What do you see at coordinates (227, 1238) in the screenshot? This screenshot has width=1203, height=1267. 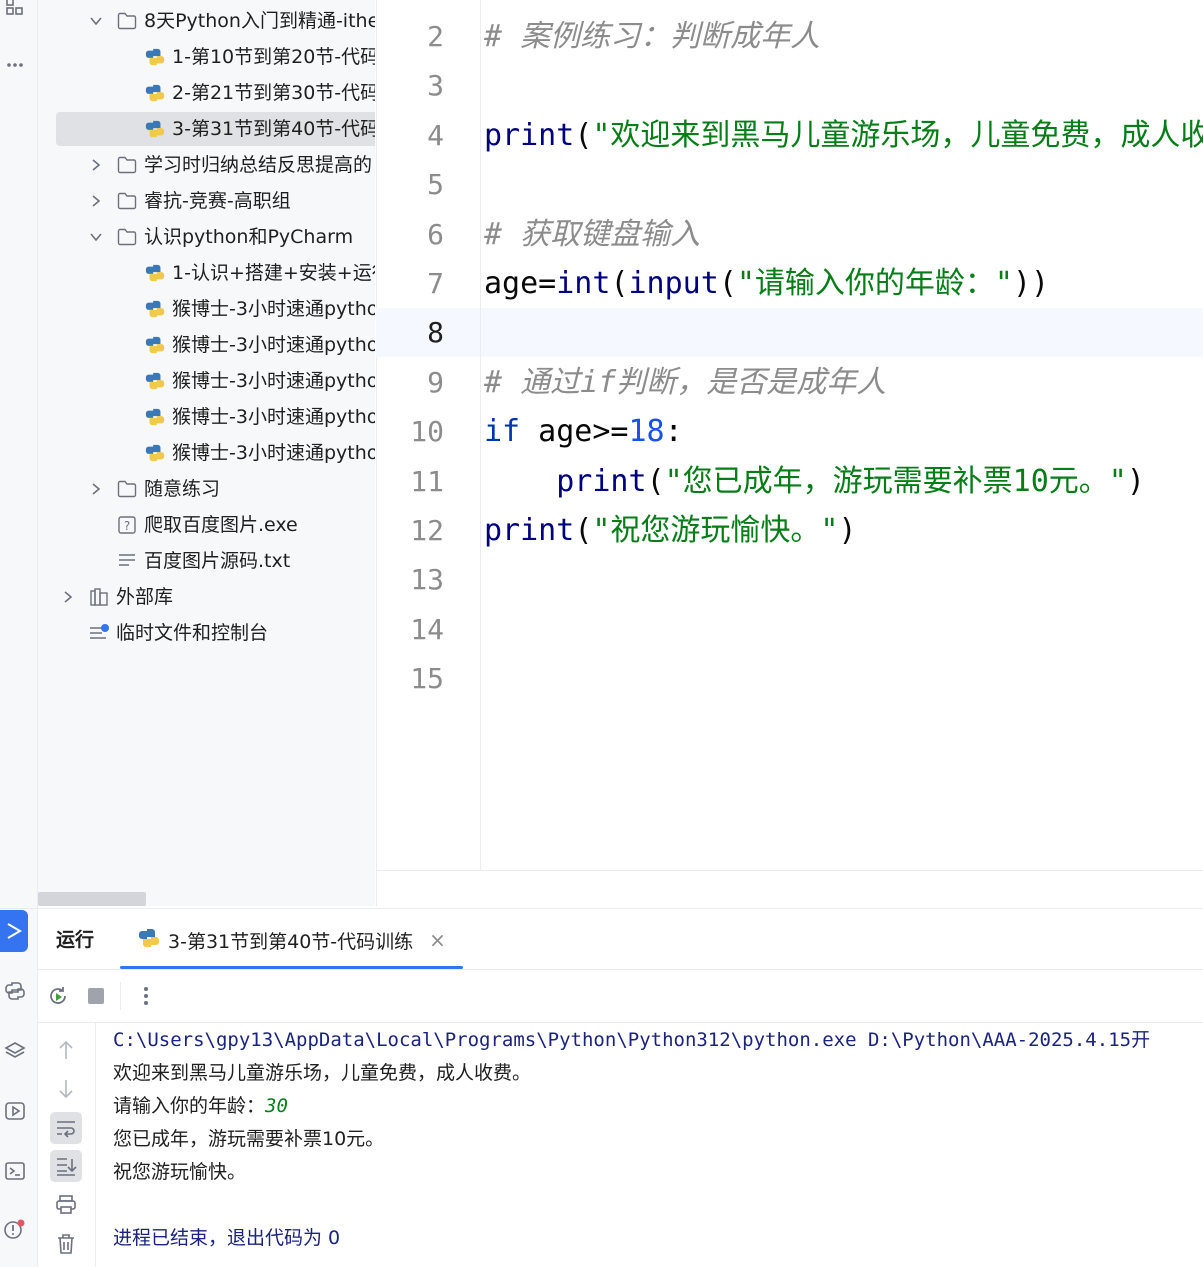 I see `console-exit-message: 进程已结束，退出代码为 0` at bounding box center [227, 1238].